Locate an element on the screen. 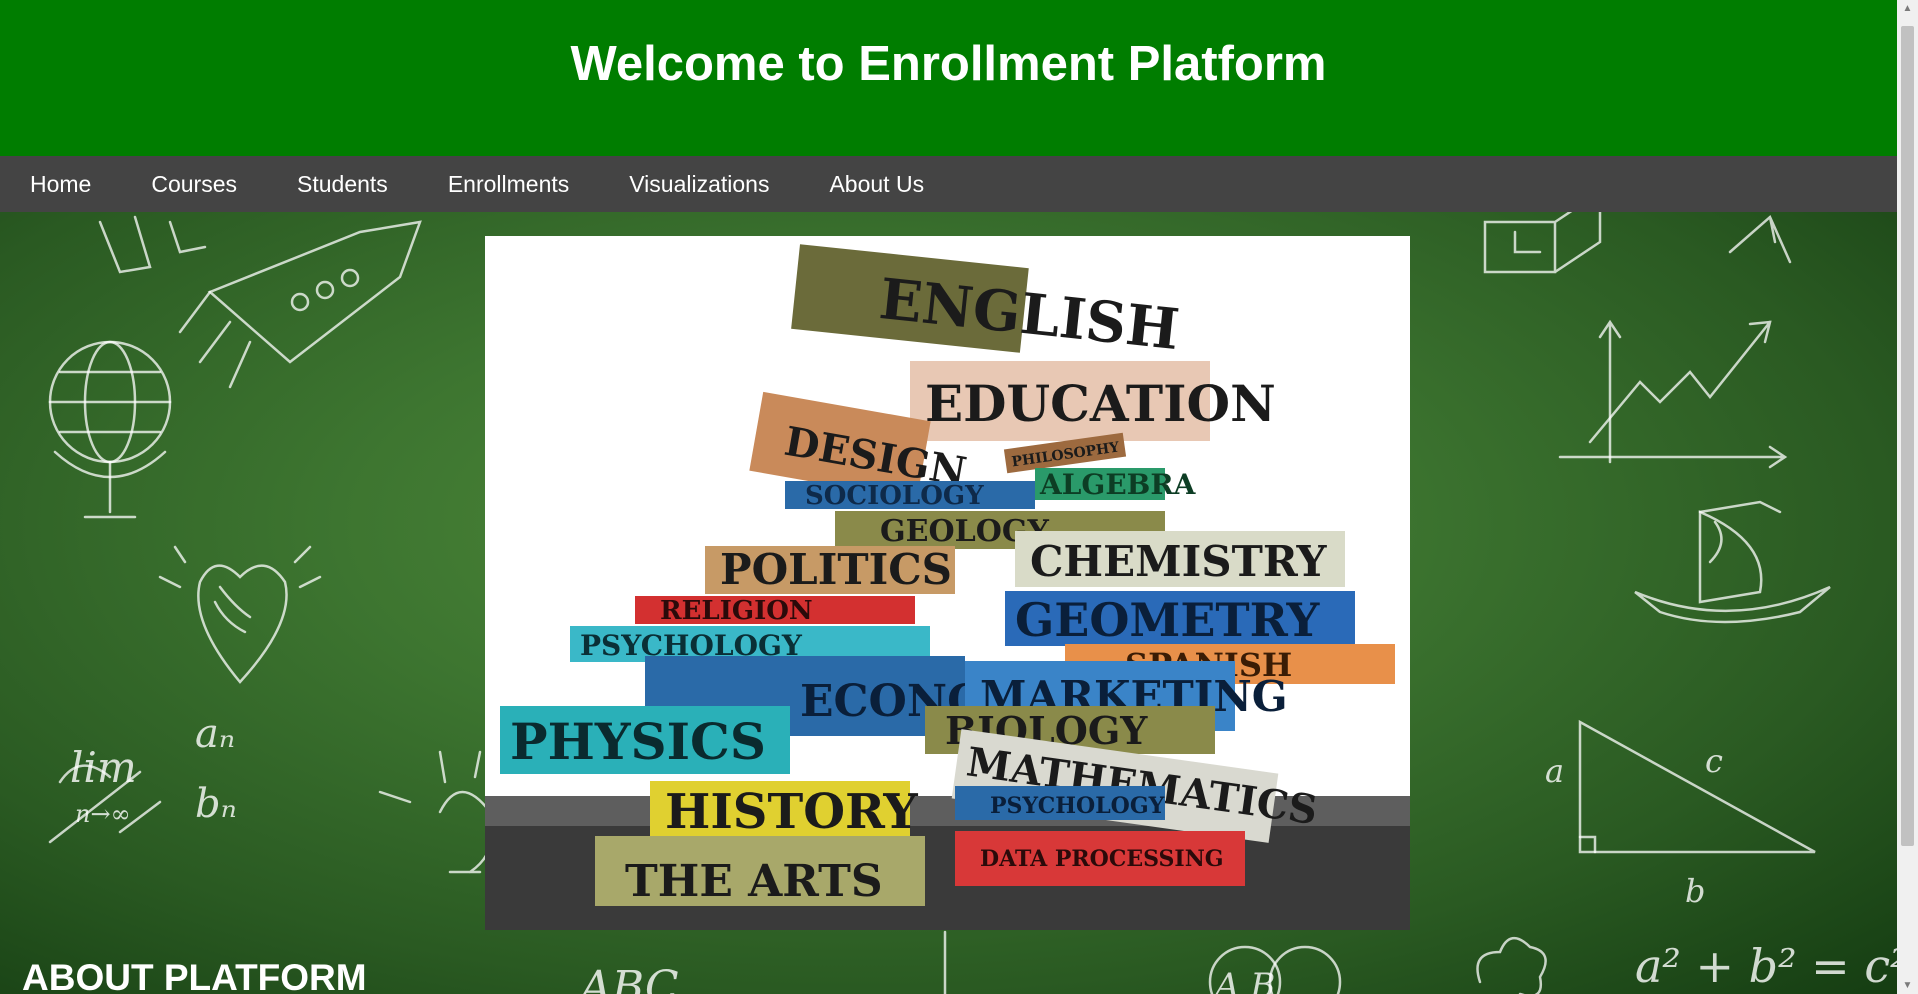 The image size is (1918, 994). scrollbar-thumb is located at coordinates (1907, 436).